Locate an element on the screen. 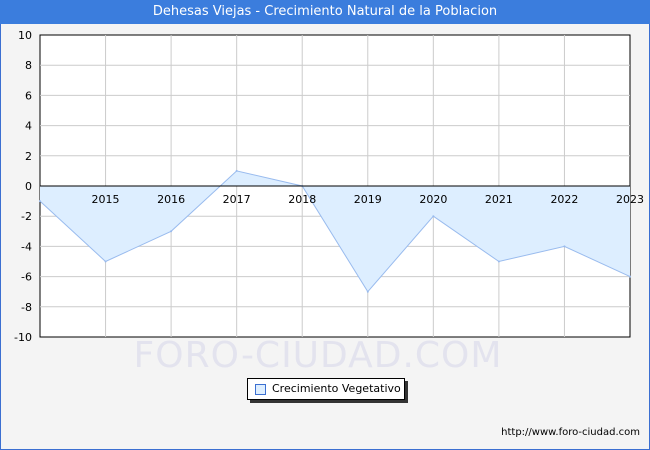 This screenshot has height=450, width=650. footer-url: http://www.foro-ciudad.com is located at coordinates (570, 432).